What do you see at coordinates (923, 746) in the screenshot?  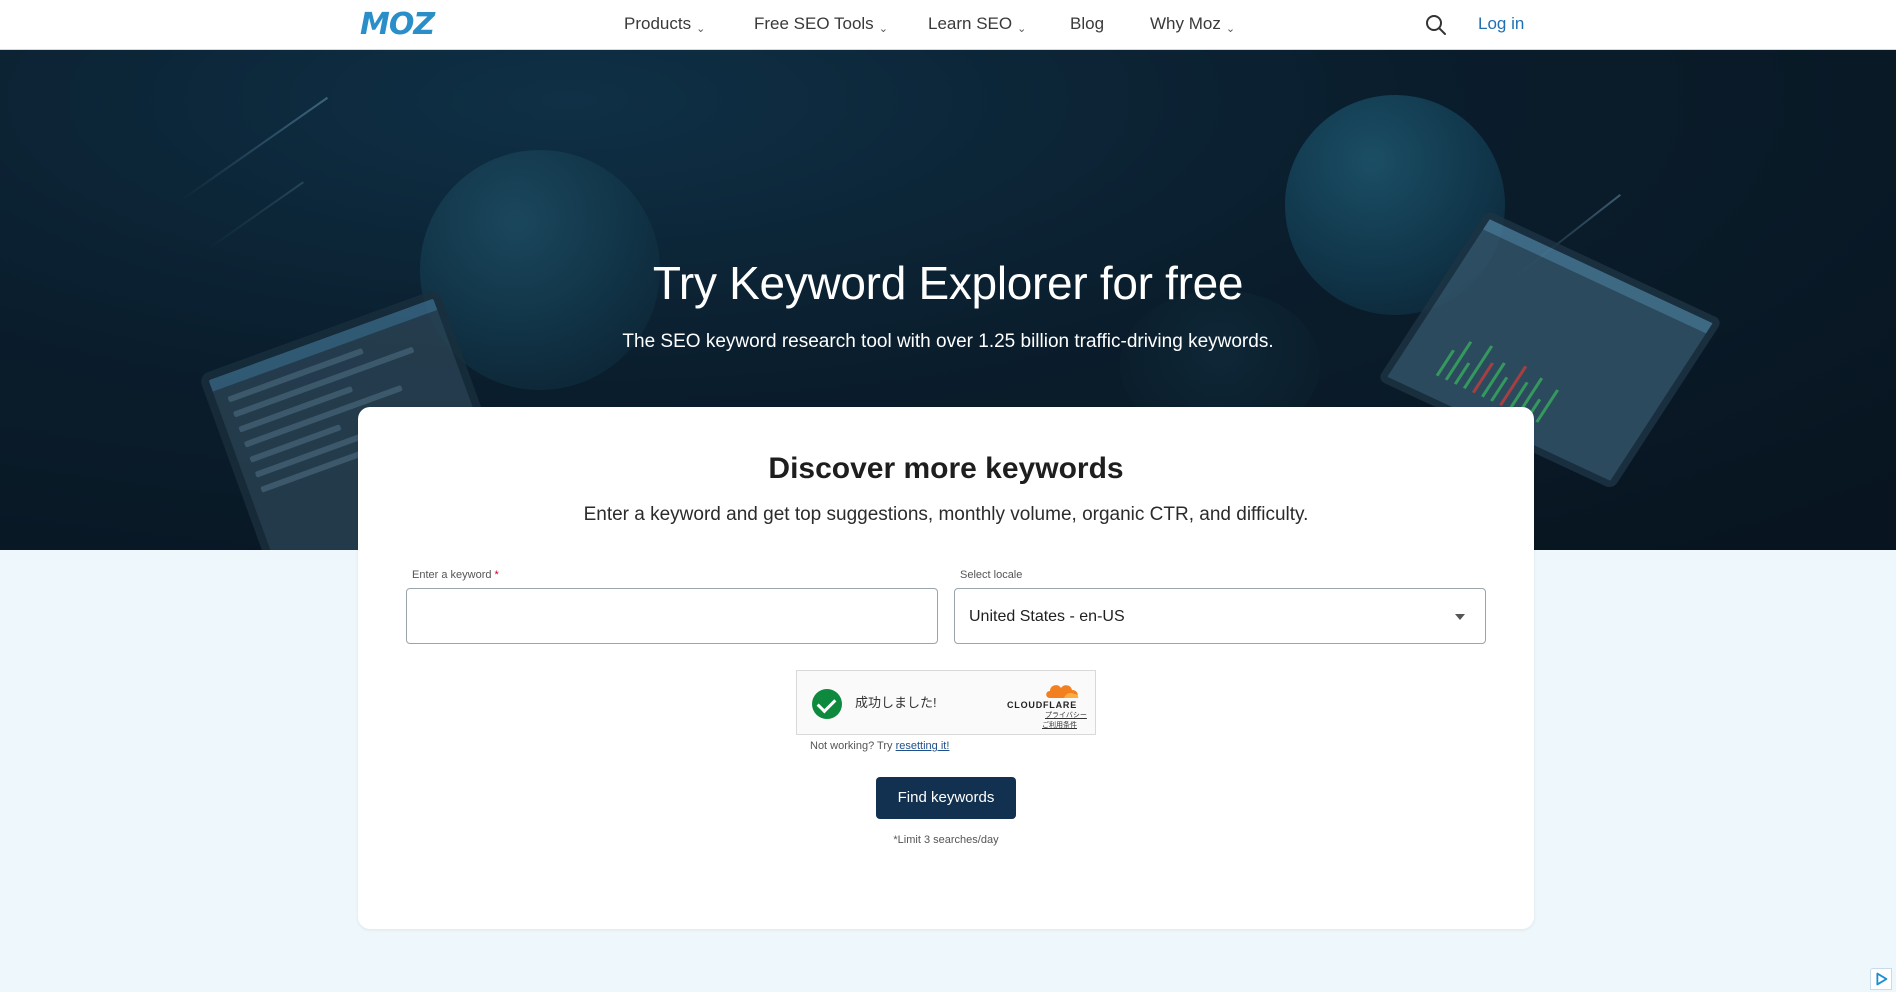 I see `reset-captcha-link: resetting it!` at bounding box center [923, 746].